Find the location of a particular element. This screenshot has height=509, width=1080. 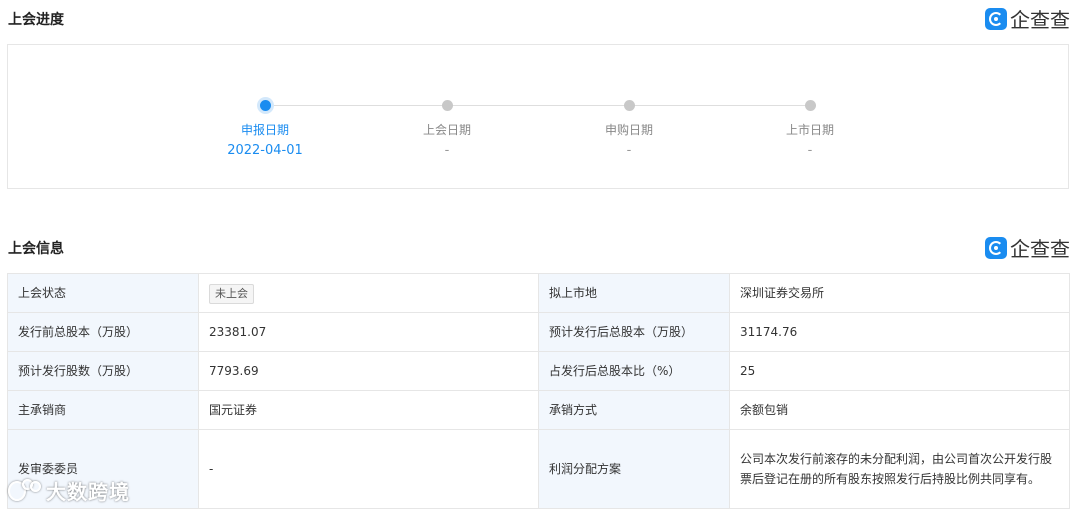

progress-section-title: 上会进度 is located at coordinates (36, 20).